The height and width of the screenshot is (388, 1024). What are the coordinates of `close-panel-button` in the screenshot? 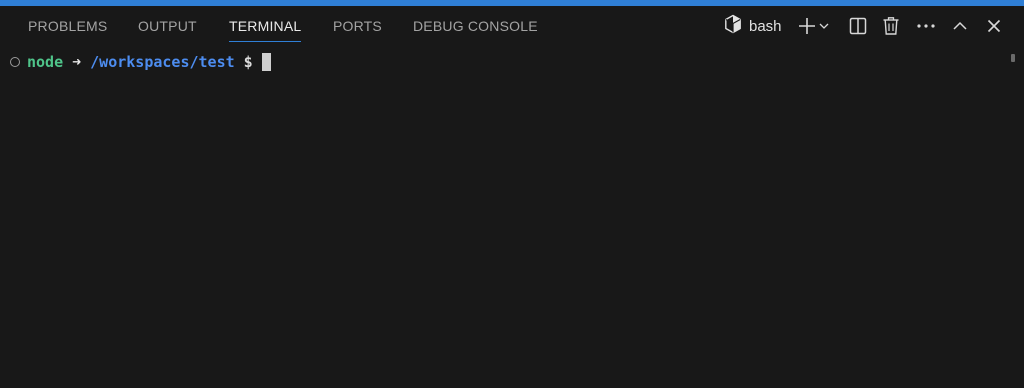 It's located at (994, 26).